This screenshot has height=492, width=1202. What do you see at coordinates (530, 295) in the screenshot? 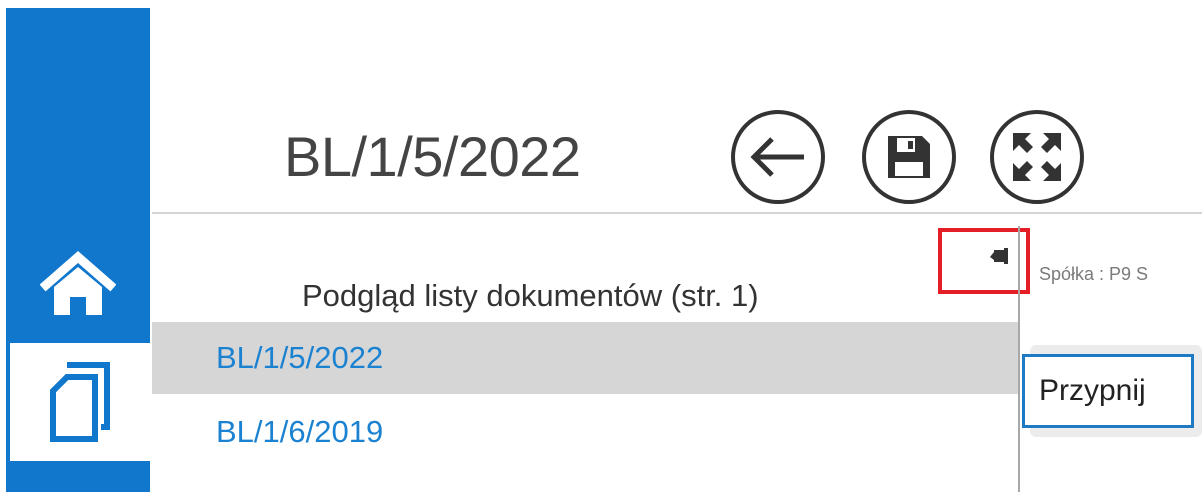
I see `list-header: Podgląd listy dokumentów (str. 1)` at bounding box center [530, 295].